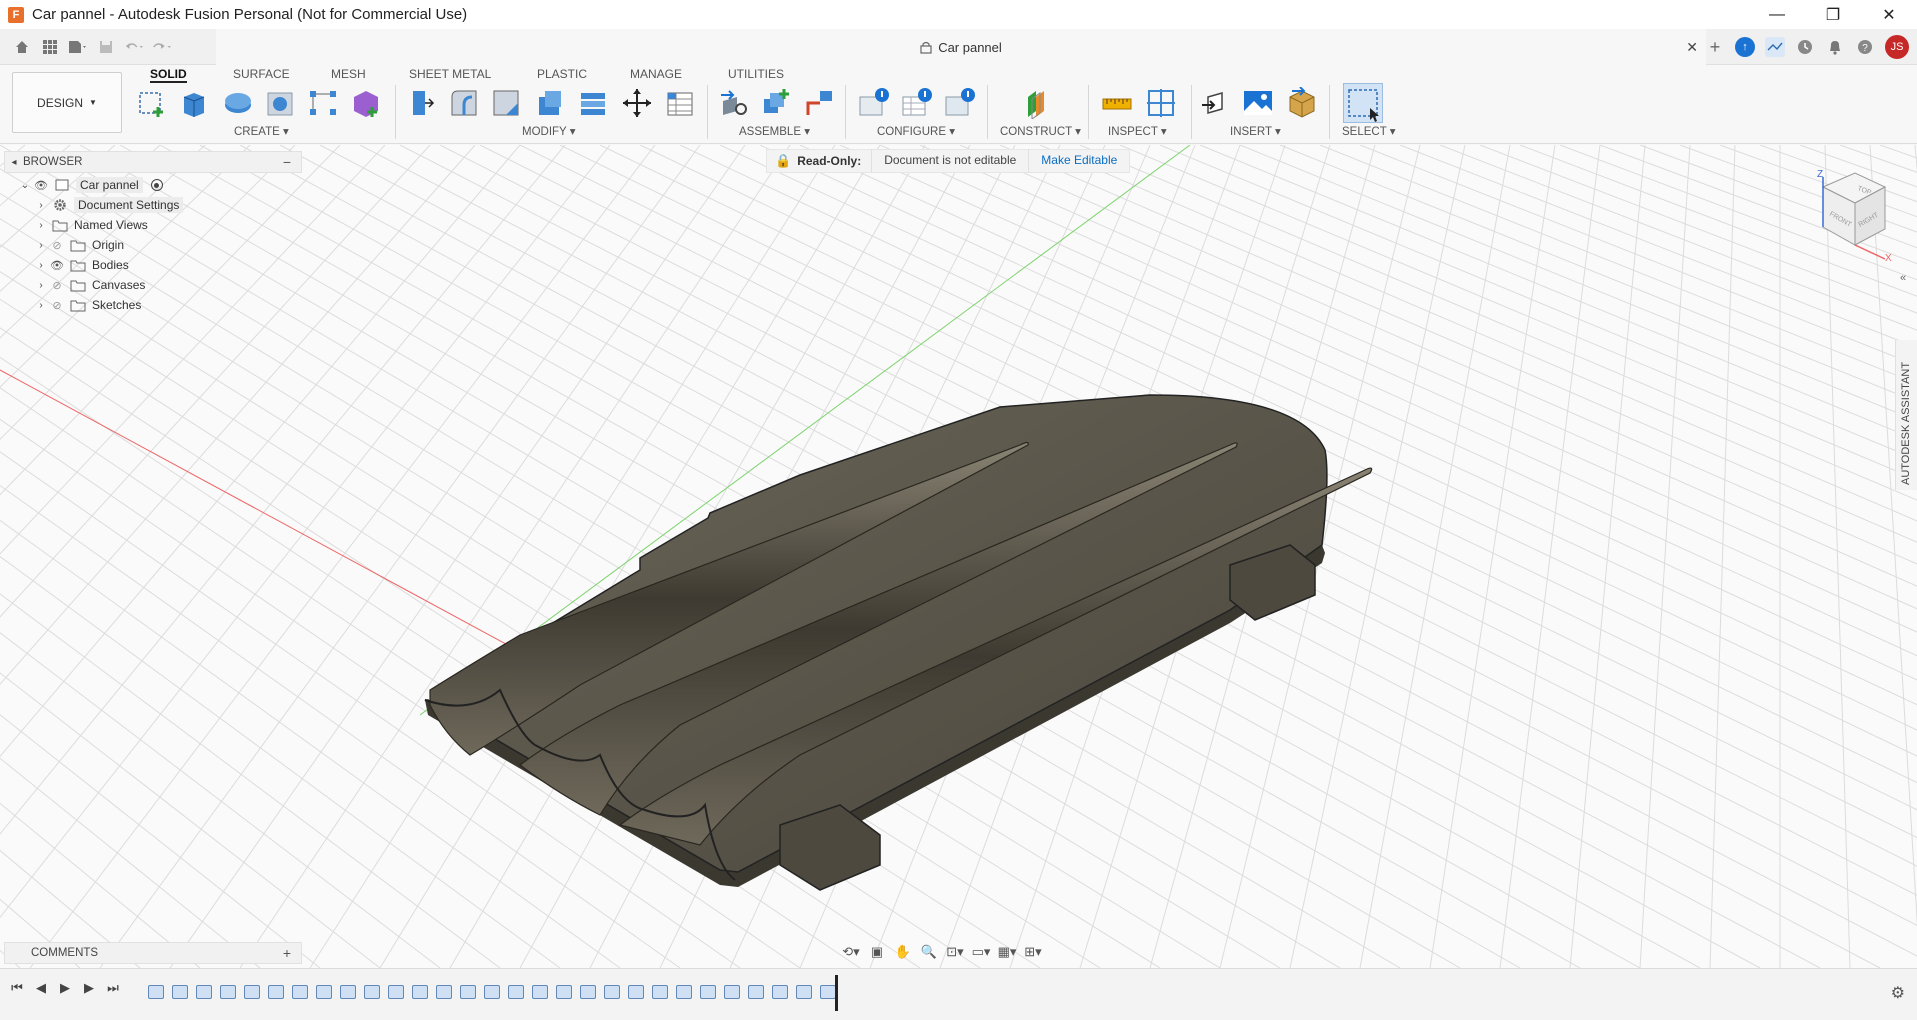  I want to click on go-to-start-icon: ⏮, so click(17, 988).